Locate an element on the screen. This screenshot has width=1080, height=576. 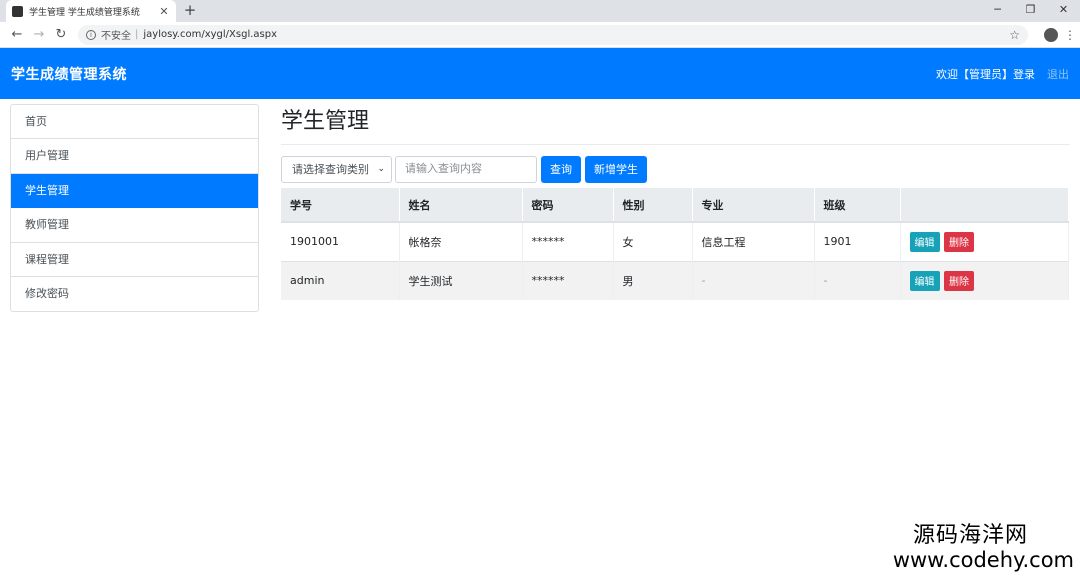
reload-icon: ↻ is located at coordinates (61, 34).